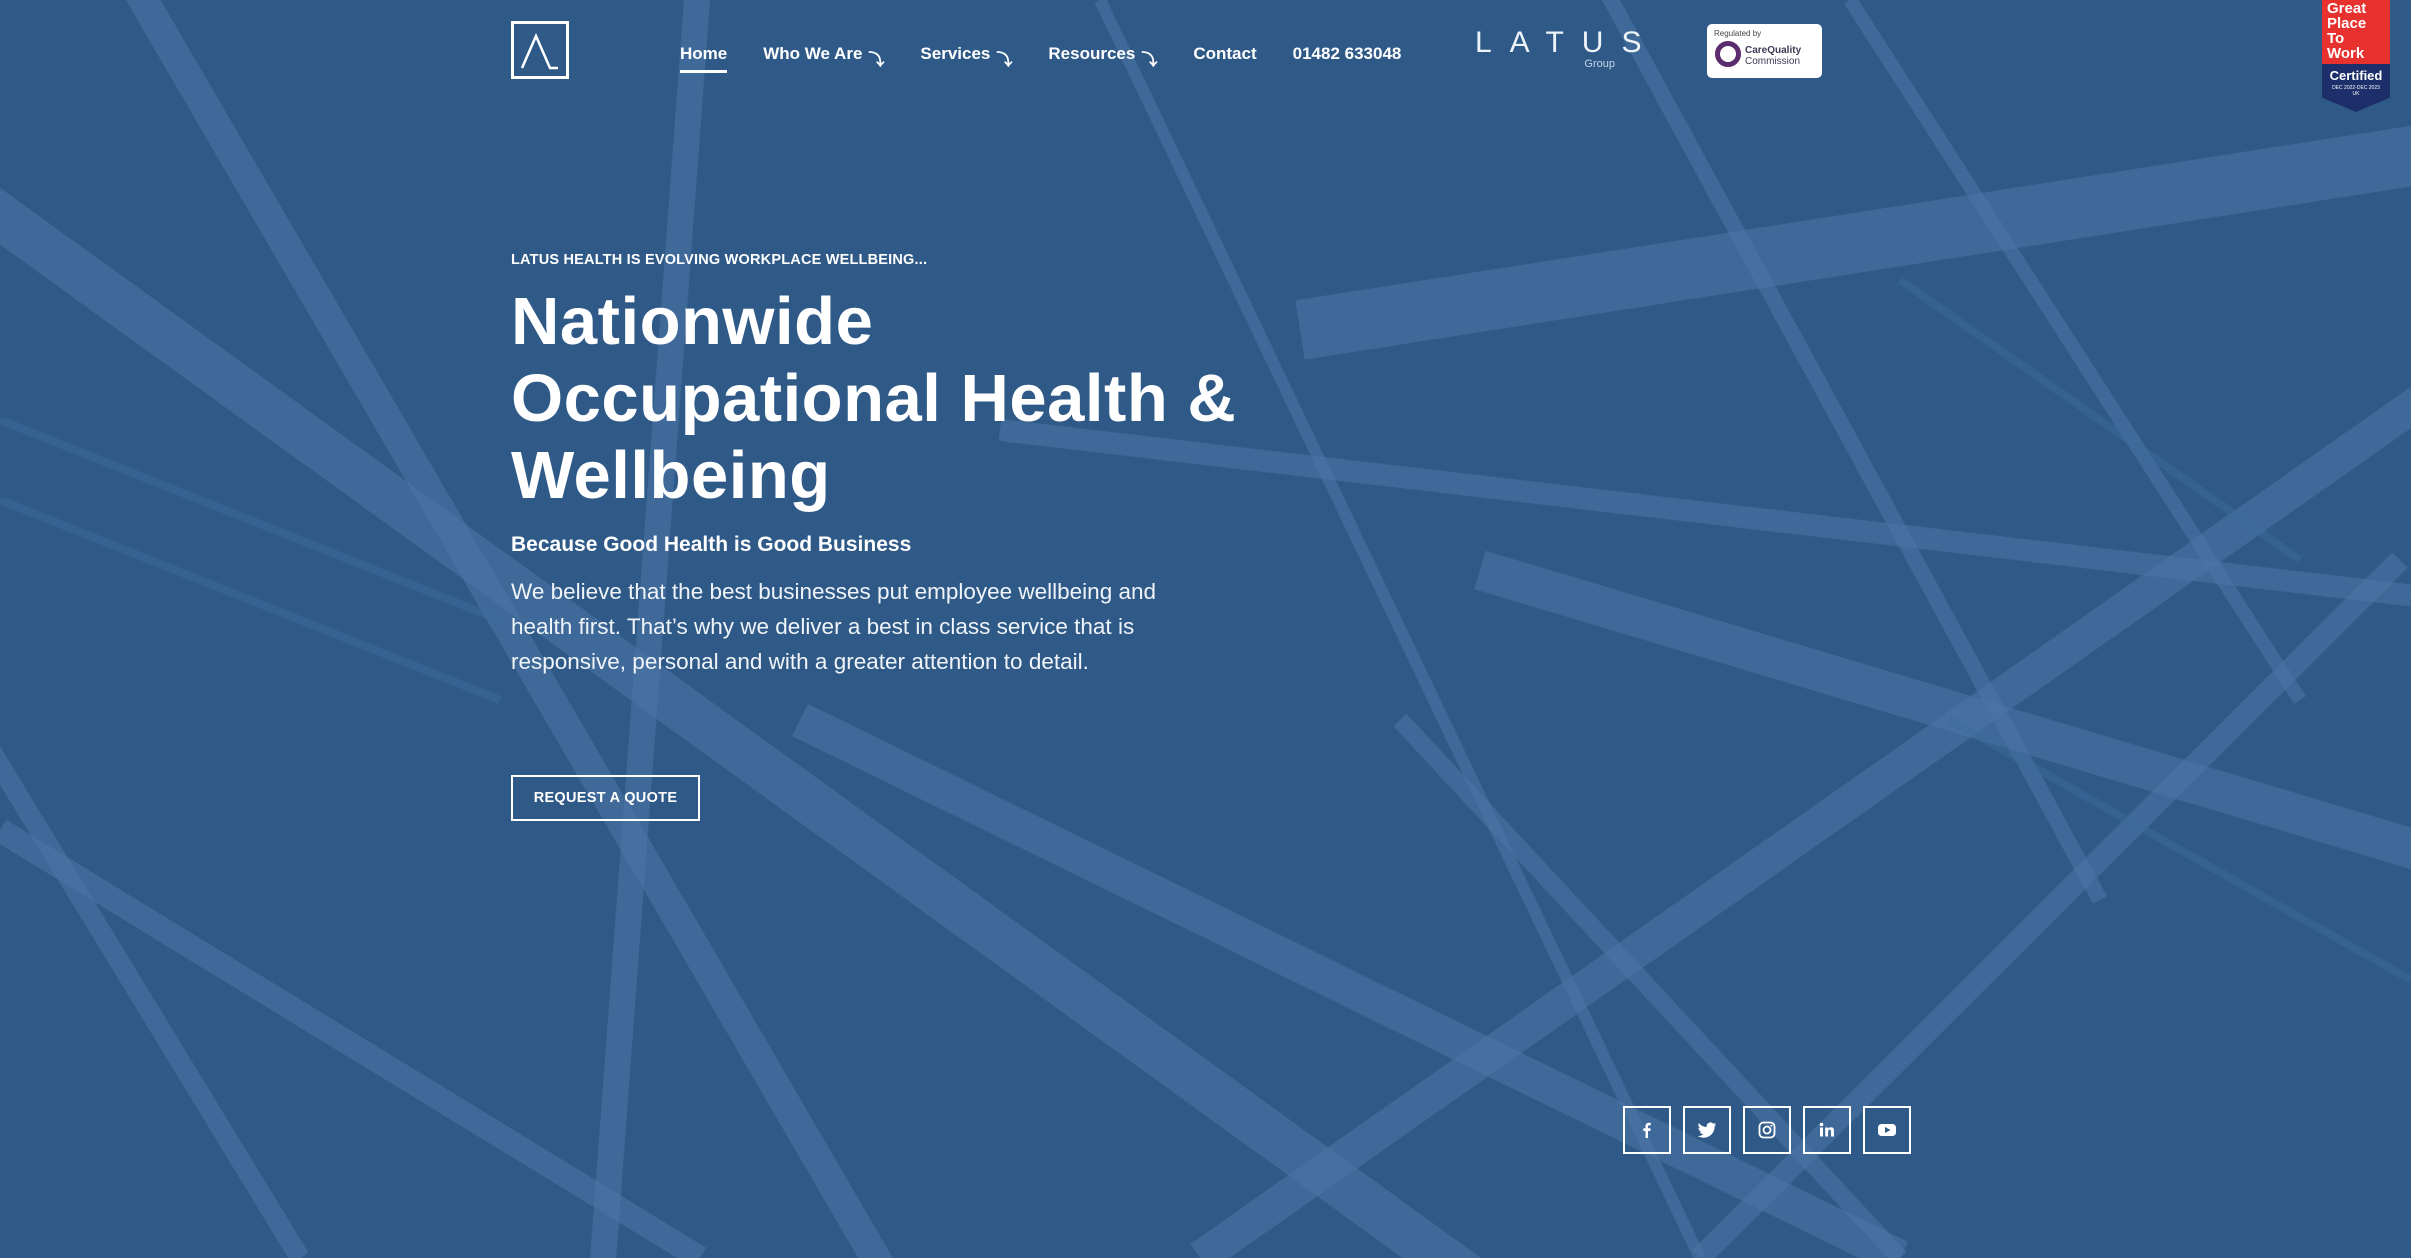 The image size is (2411, 1258). I want to click on nav-item-home: Home, so click(704, 58).